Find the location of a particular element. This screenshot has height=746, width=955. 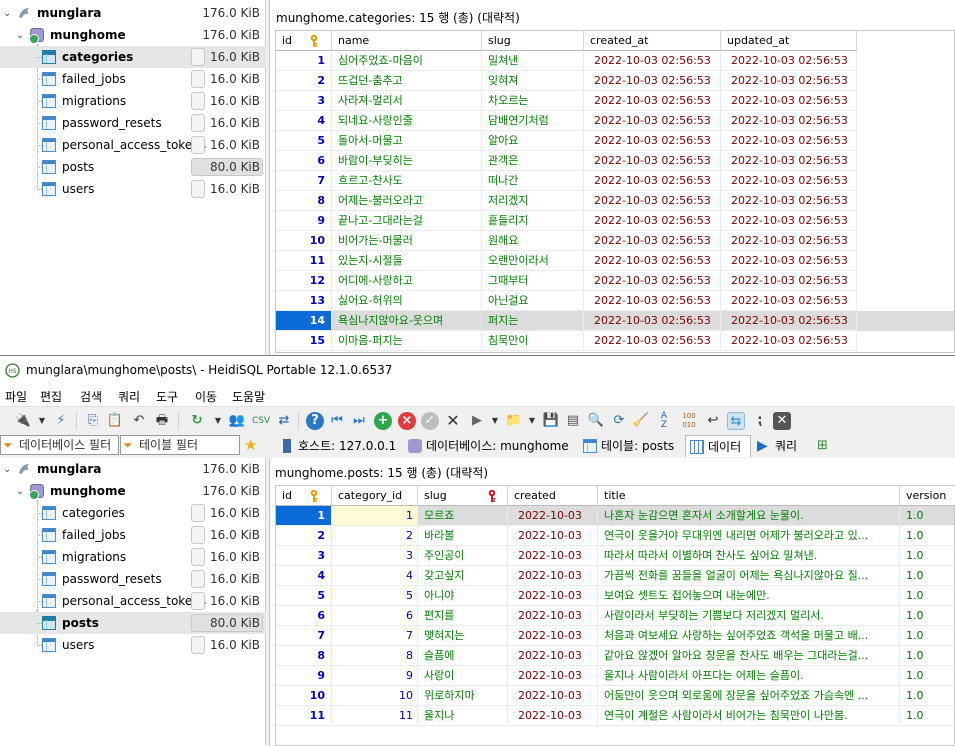

print-icon: 🖶 is located at coordinates (162, 421).